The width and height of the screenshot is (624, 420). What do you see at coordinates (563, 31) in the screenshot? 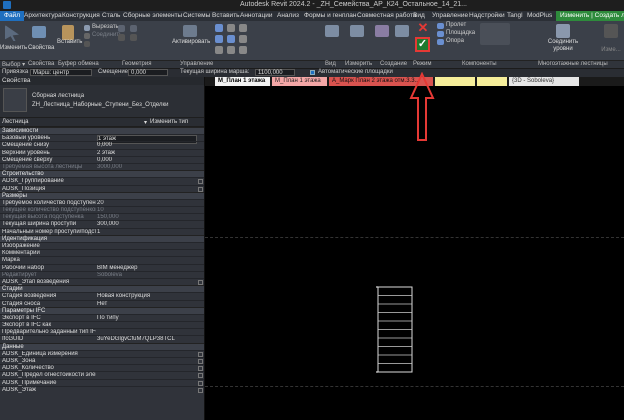
I see `connect-levels-icon` at bounding box center [563, 31].